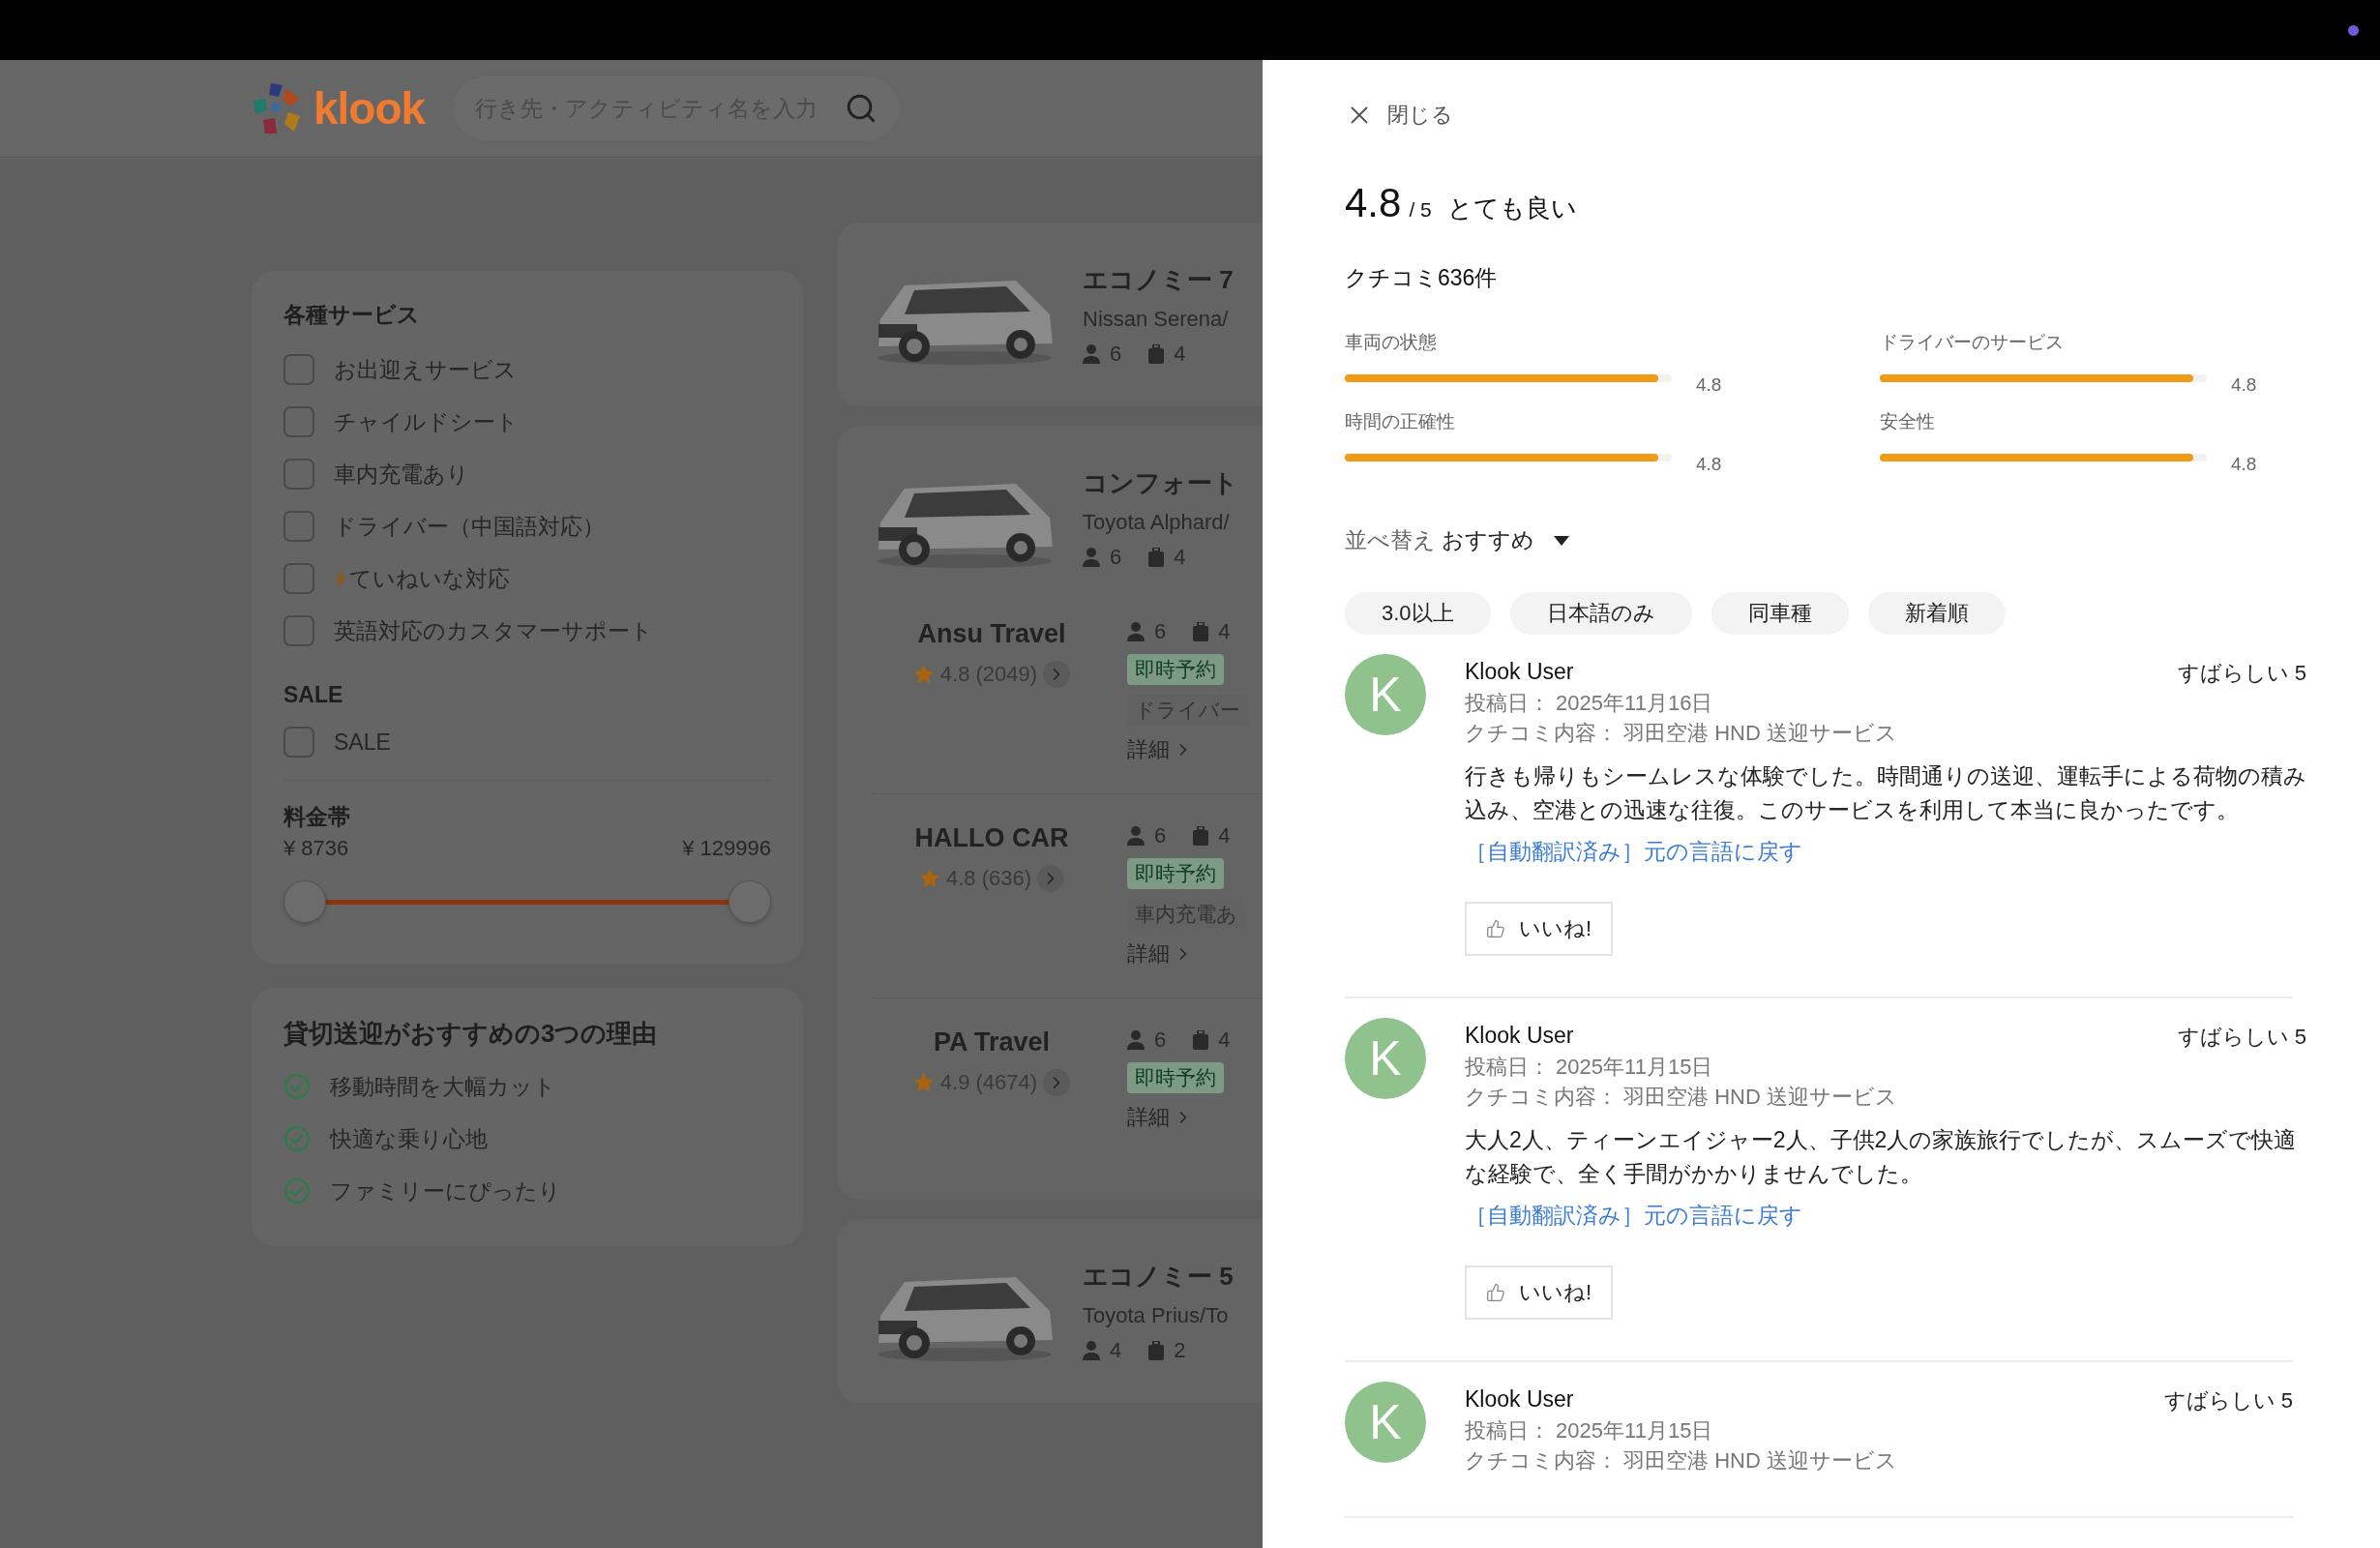 Image resolution: width=2380 pixels, height=1548 pixels. I want to click on aspect-label: 時間の正確性, so click(1401, 421).